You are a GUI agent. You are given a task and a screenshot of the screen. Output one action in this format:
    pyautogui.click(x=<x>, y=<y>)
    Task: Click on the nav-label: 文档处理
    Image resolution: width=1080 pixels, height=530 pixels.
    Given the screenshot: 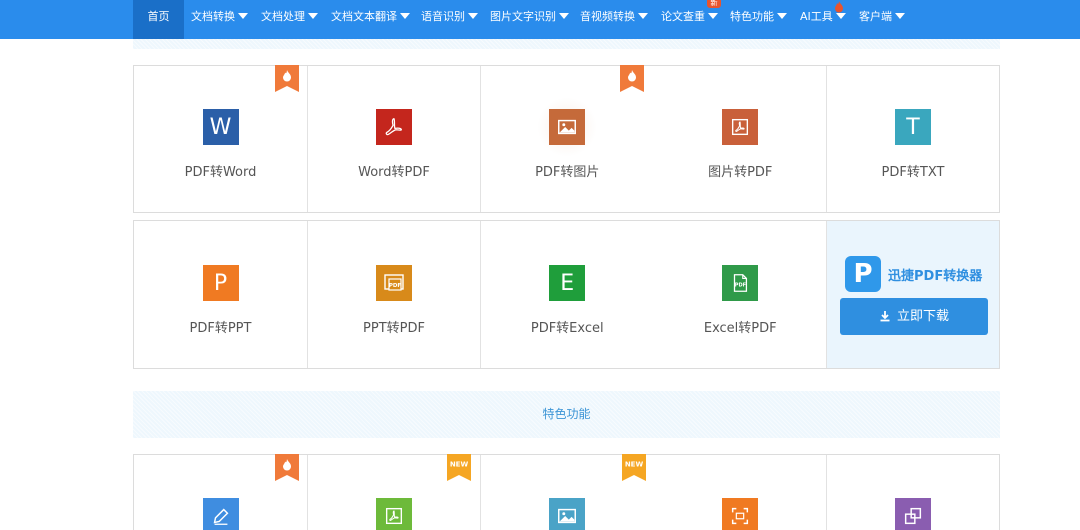 What is the action you would take?
    pyautogui.click(x=283, y=16)
    